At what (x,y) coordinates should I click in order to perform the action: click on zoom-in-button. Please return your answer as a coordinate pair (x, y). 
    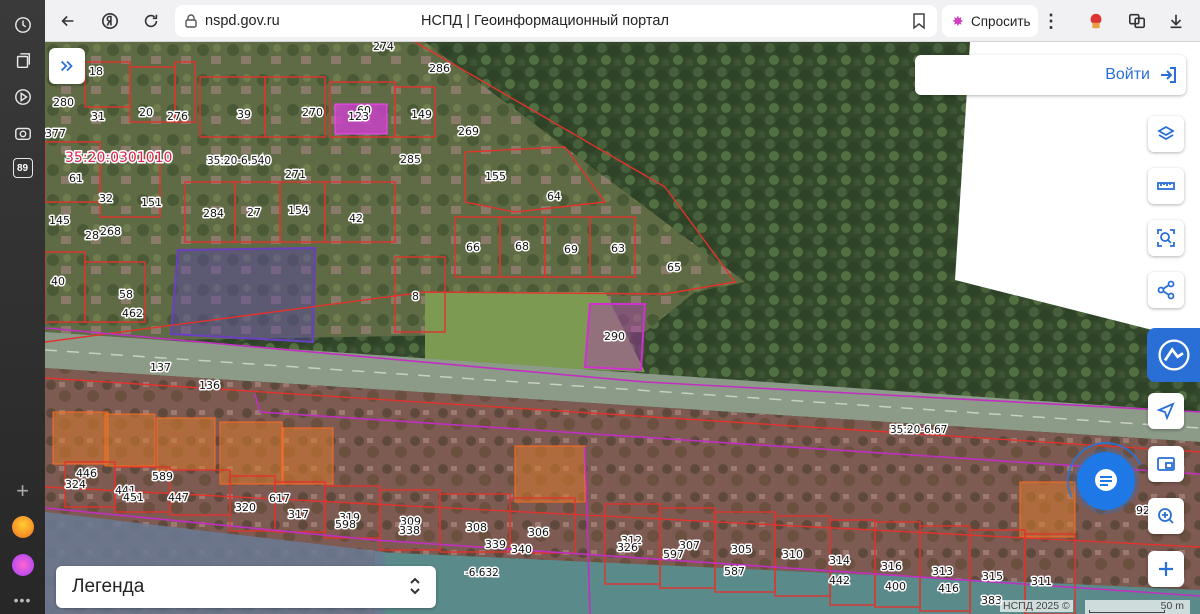
    Looking at the image, I should click on (1166, 569).